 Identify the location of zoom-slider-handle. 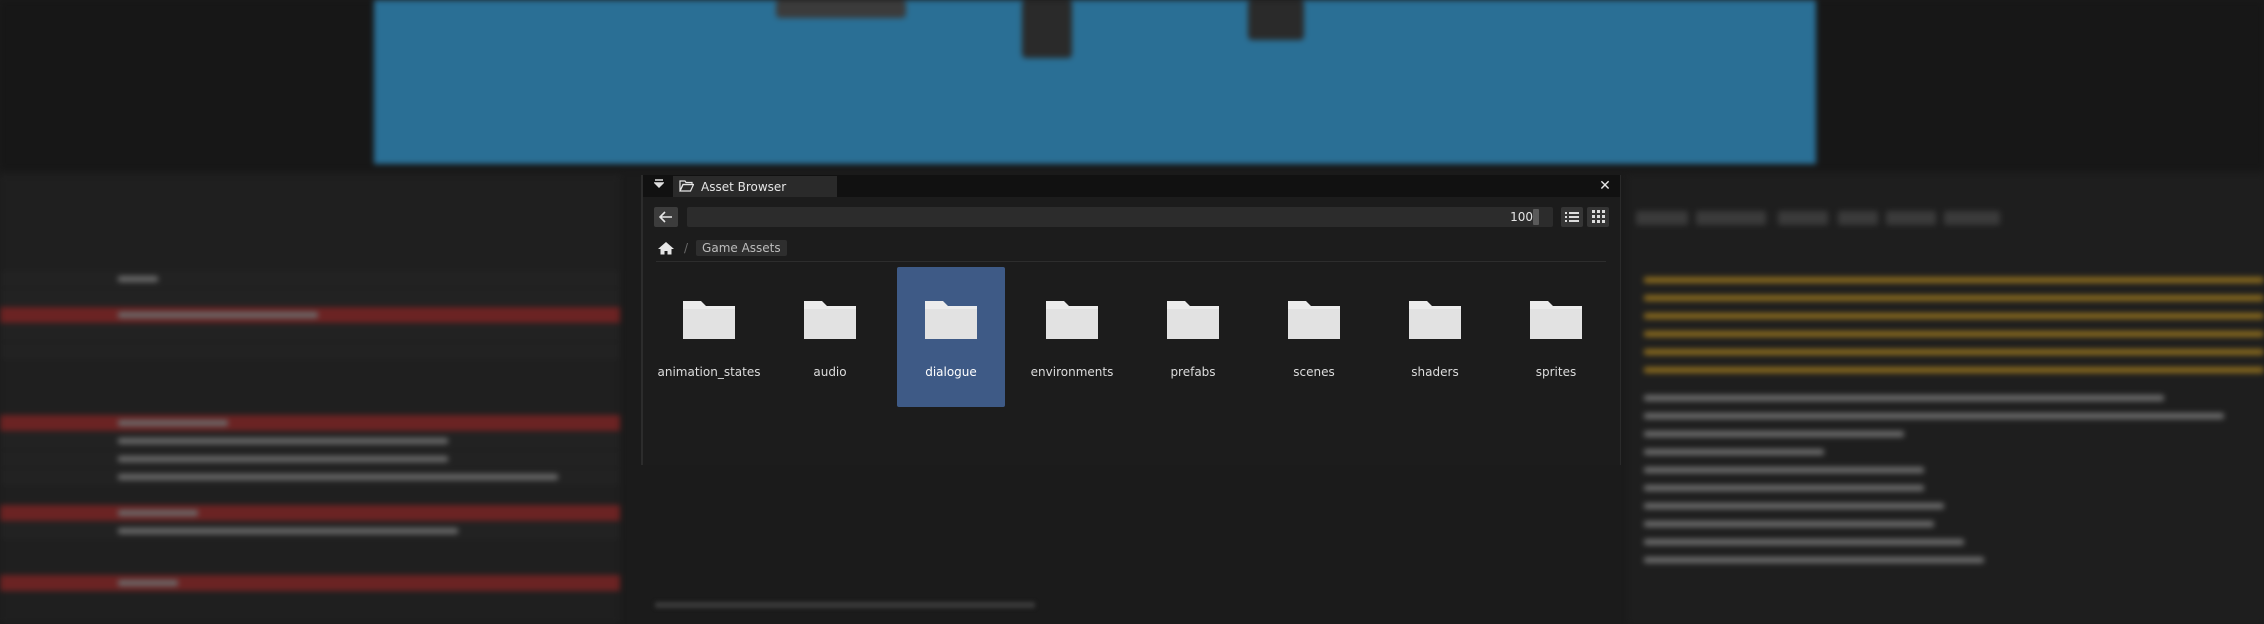
(1536, 217).